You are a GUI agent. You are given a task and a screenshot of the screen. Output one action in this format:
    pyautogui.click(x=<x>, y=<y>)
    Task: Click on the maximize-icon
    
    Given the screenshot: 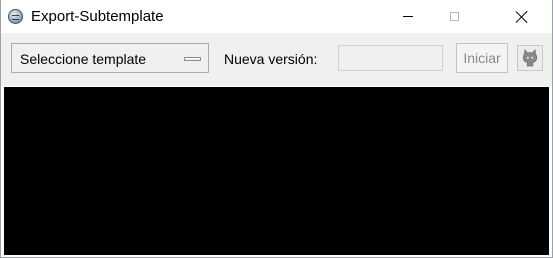 What is the action you would take?
    pyautogui.click(x=454, y=16)
    